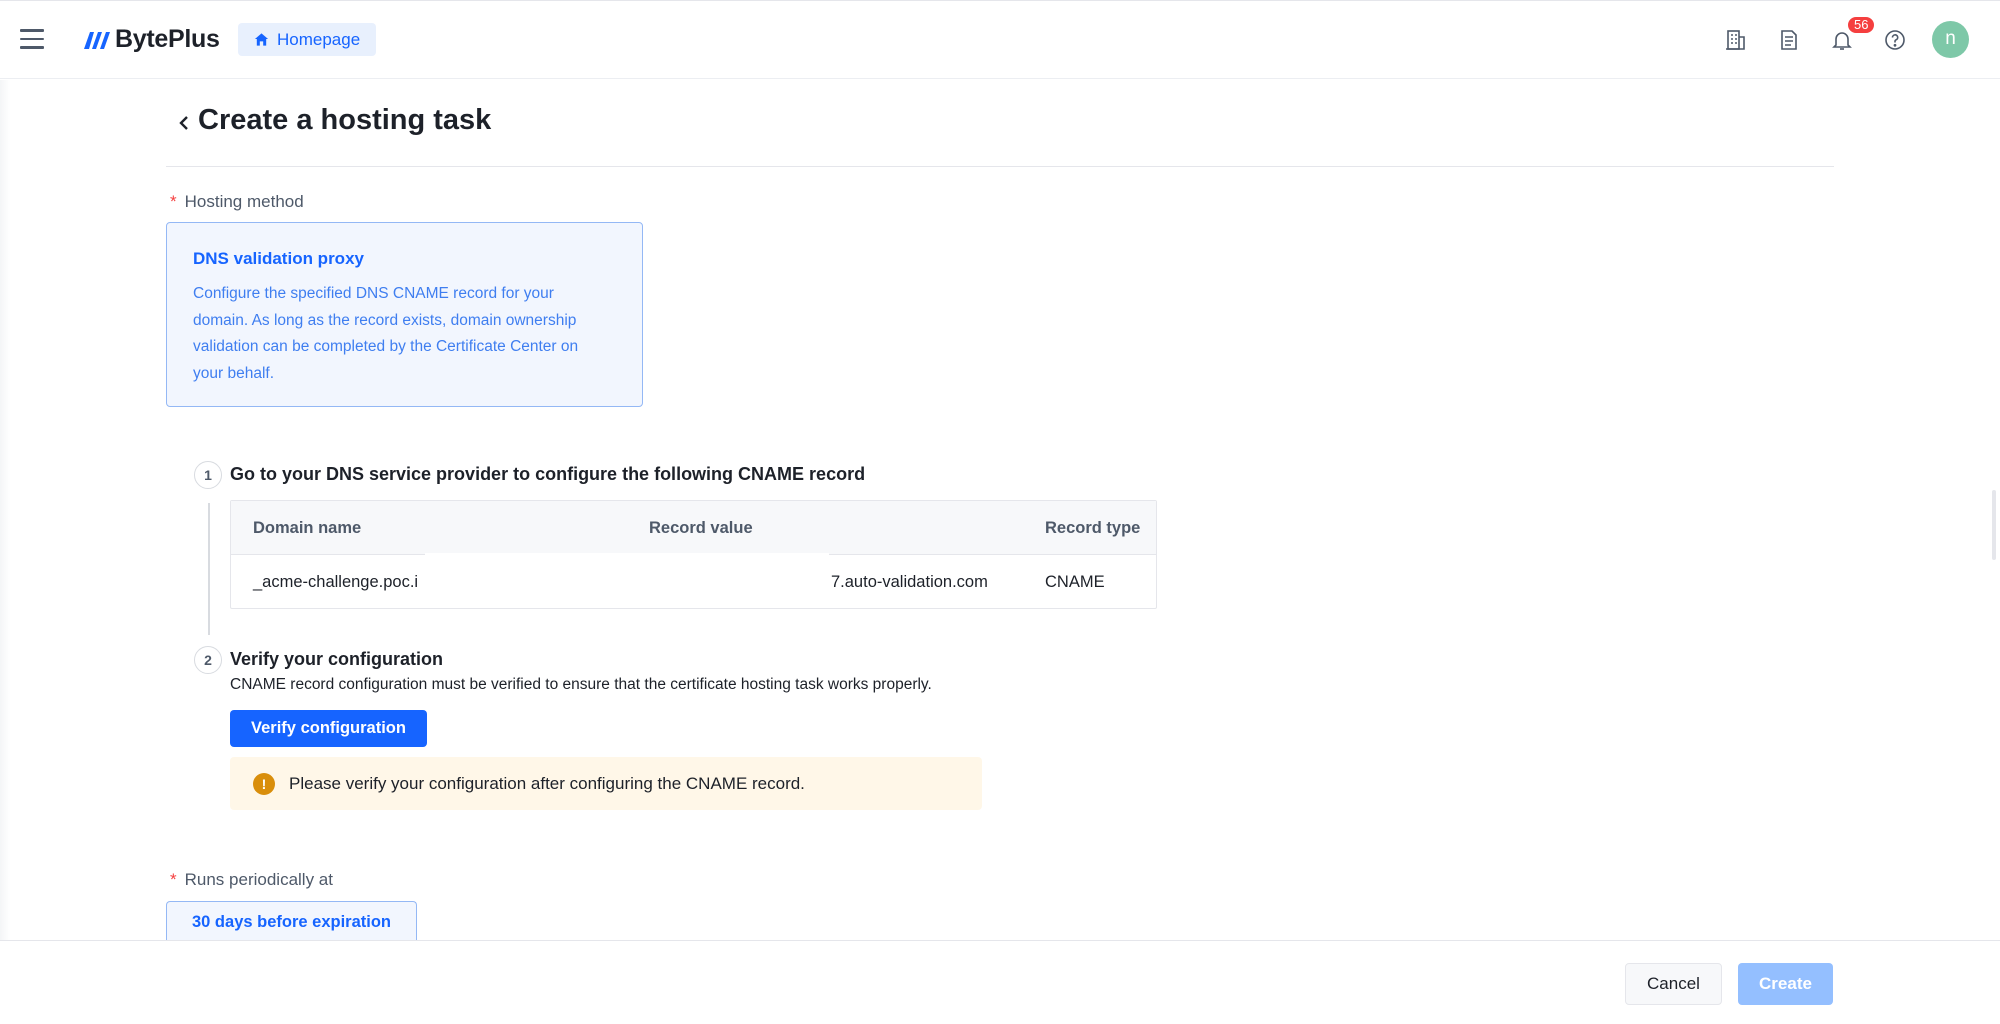 The width and height of the screenshot is (2000, 1024). I want to click on header-divider, so click(1000, 166).